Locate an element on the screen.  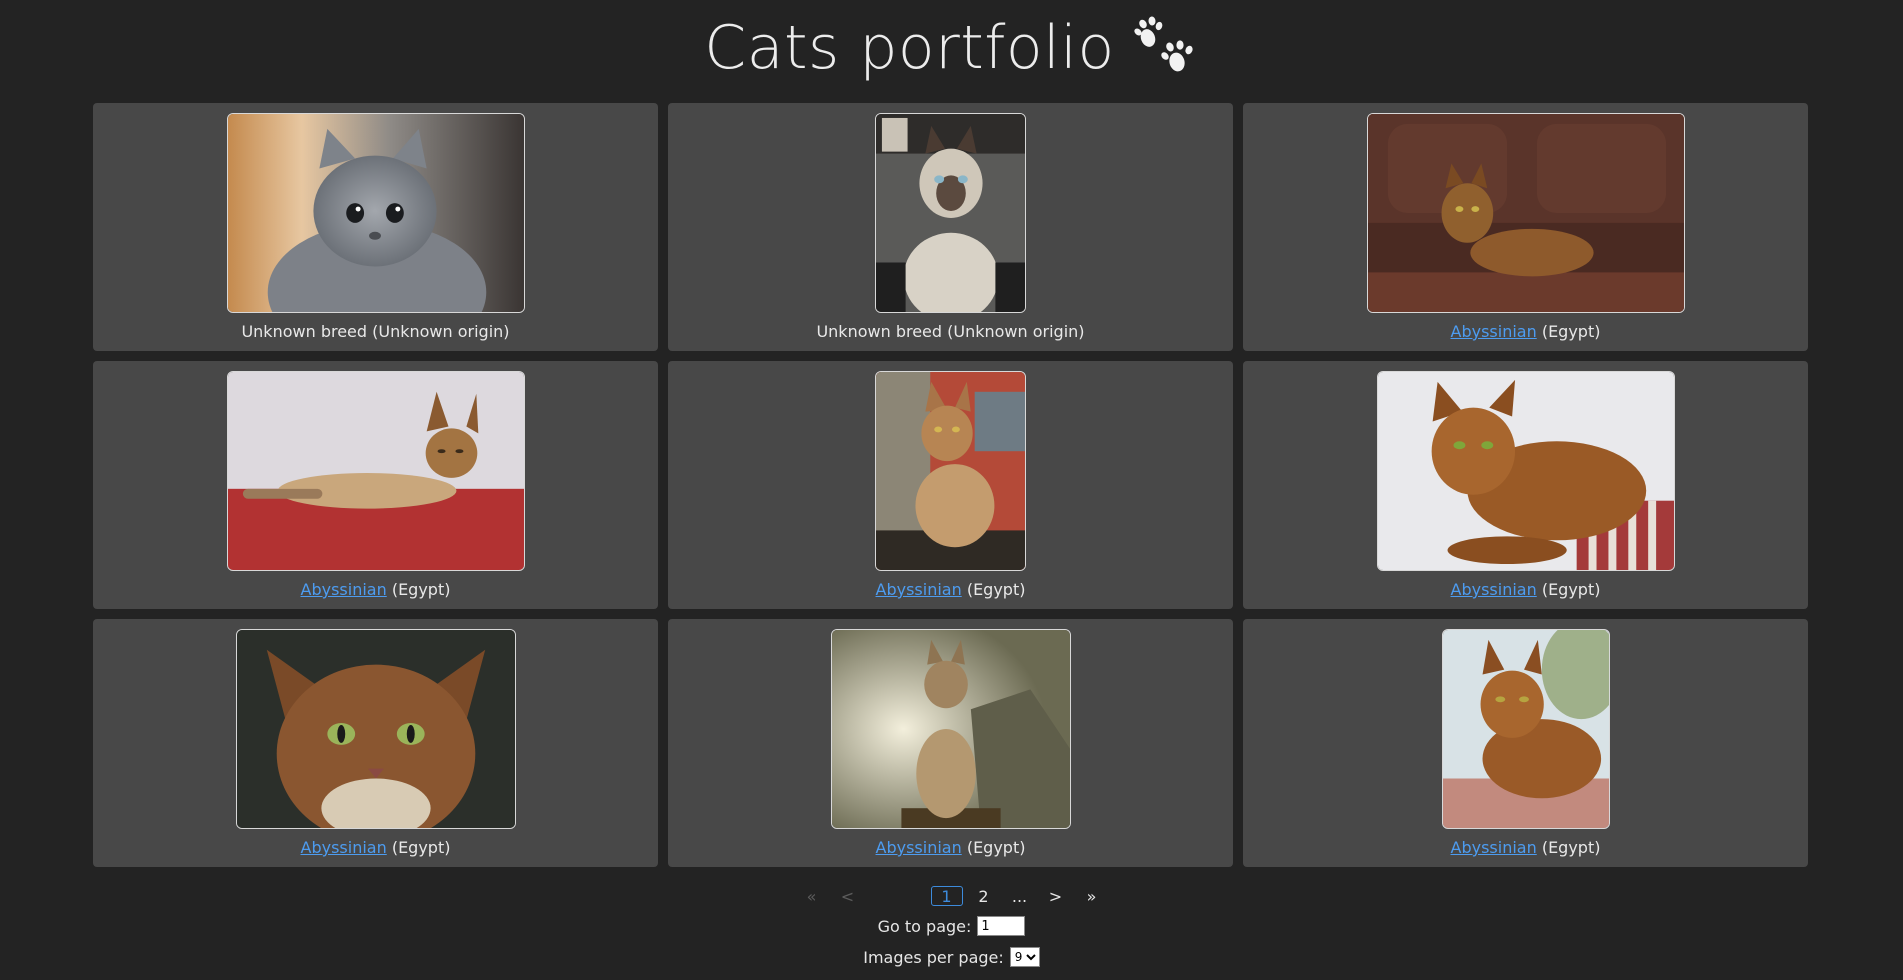
images-per-page-select: 9 is located at coordinates (1024, 957).